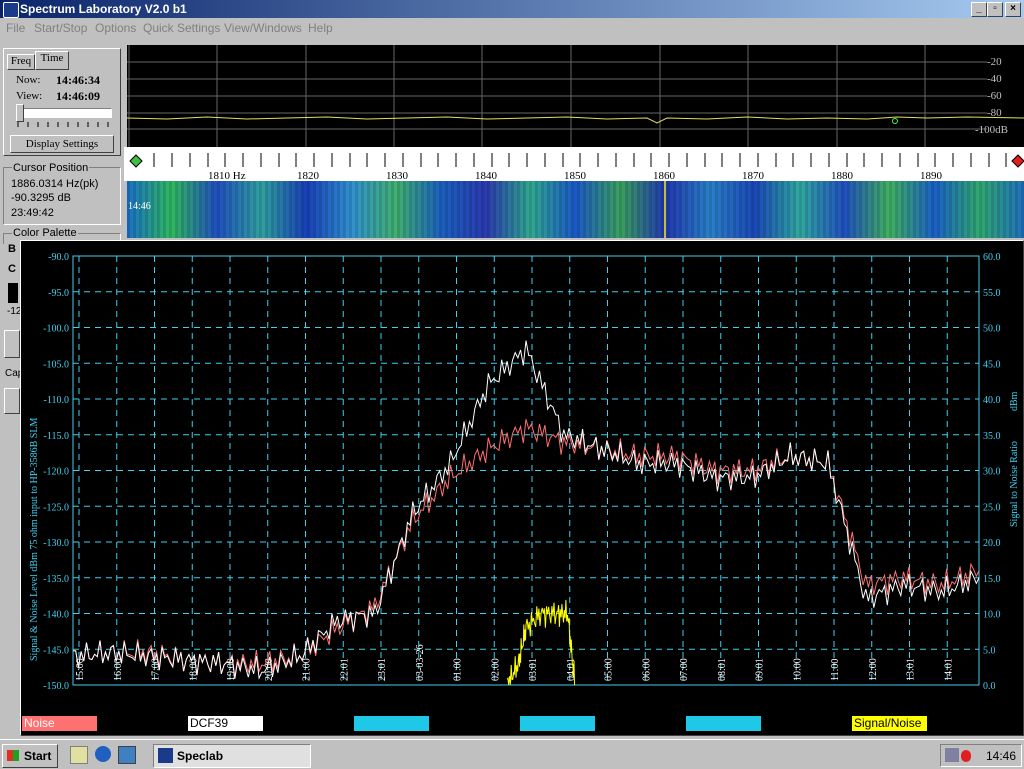 The width and height of the screenshot is (1024, 769). Describe the element at coordinates (227, 175) in the screenshot. I see `freq-tick-label: 1810 Hz` at that location.